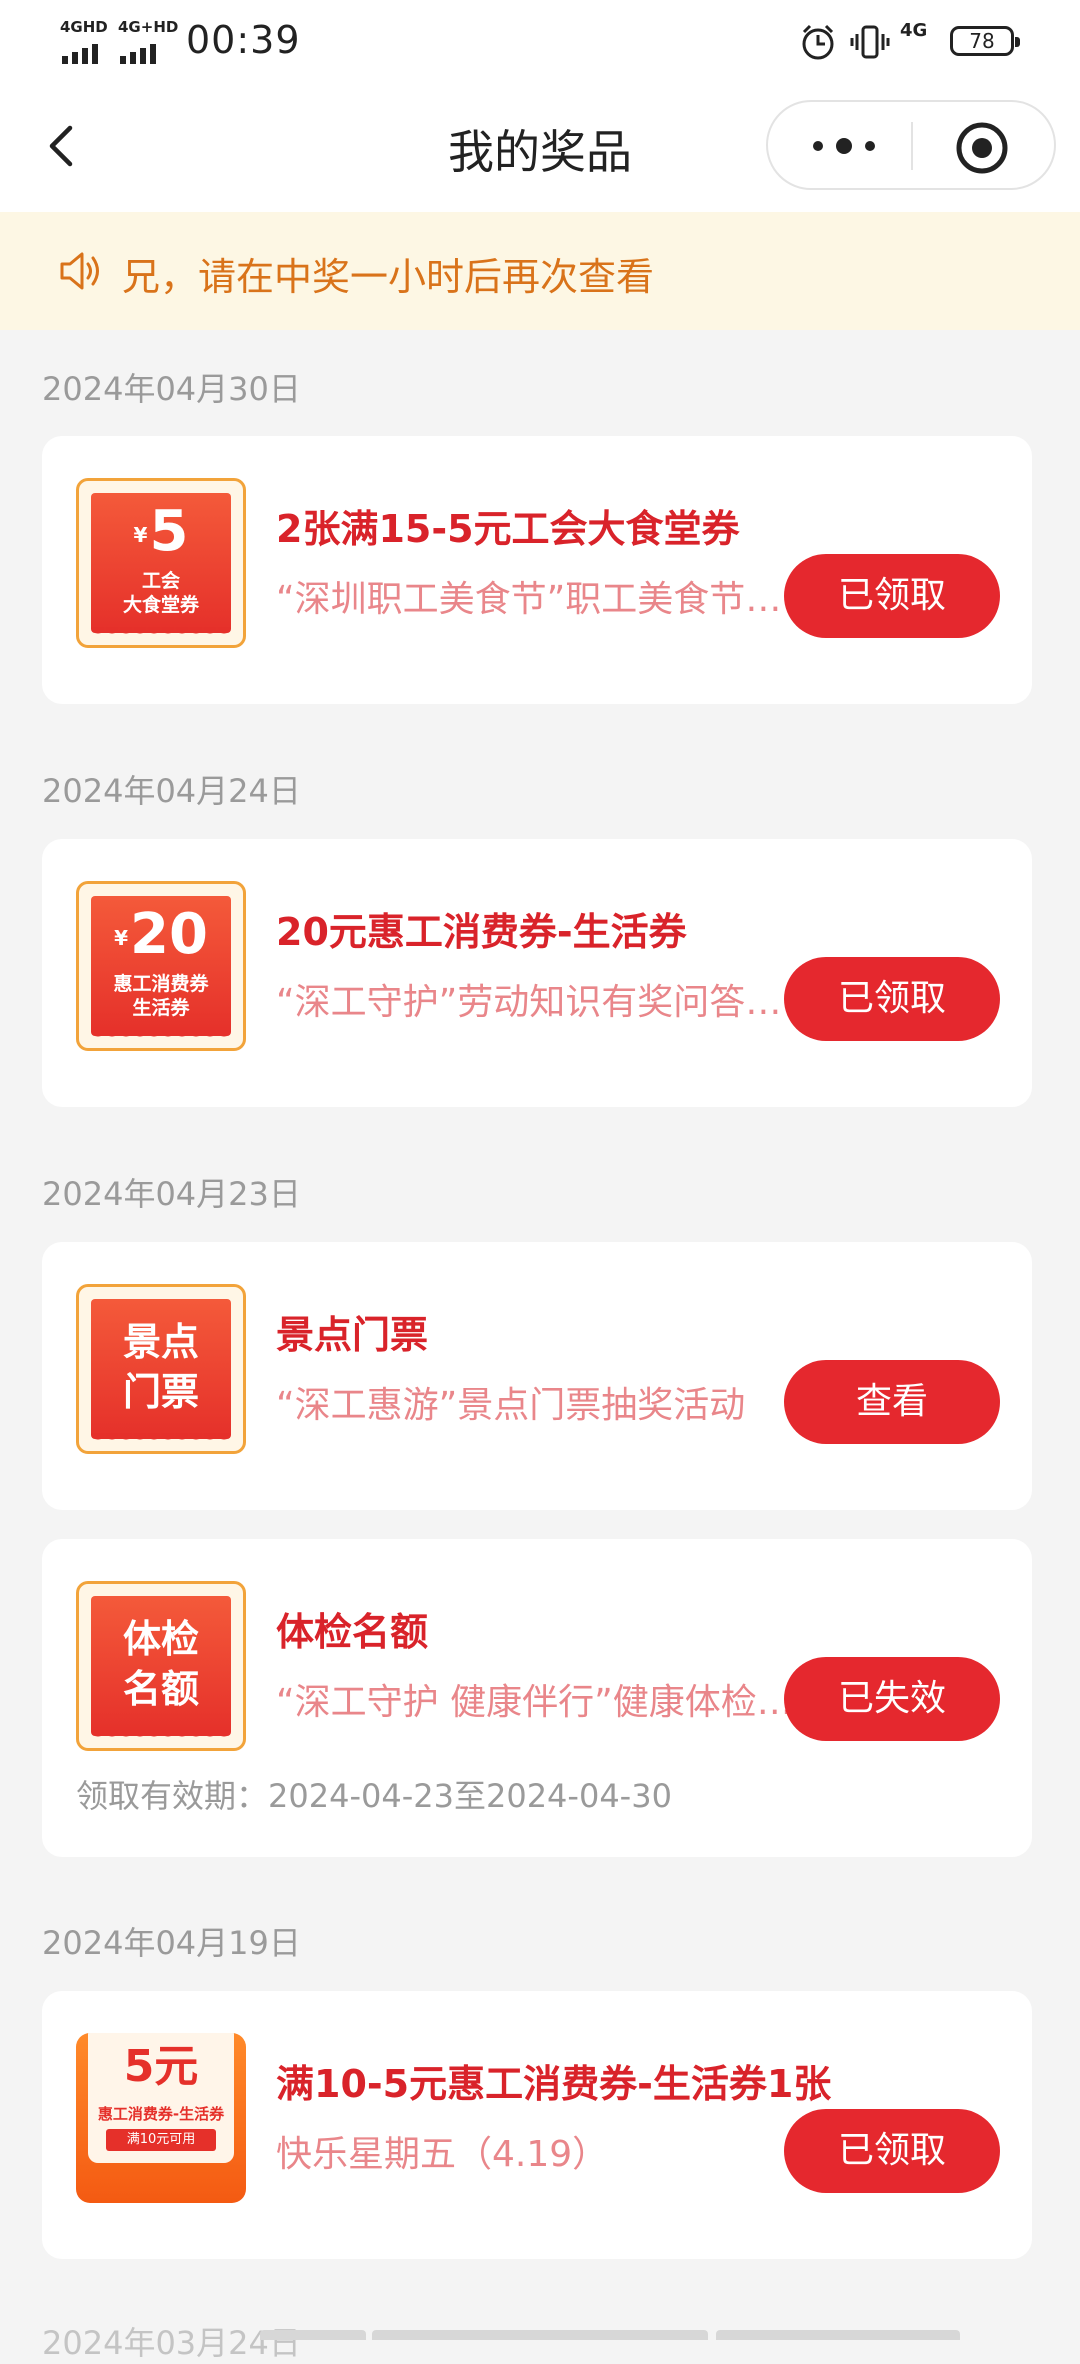 Image resolution: width=1080 pixels, height=2364 pixels. Describe the element at coordinates (818, 42) in the screenshot. I see `alarm-icon` at that location.